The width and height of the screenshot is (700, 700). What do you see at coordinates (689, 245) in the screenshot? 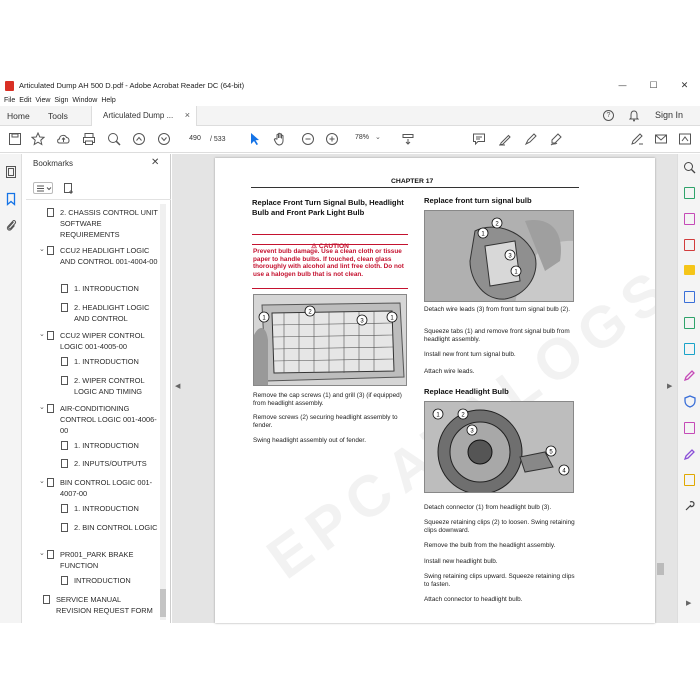
I see `edit-pdf-icon` at bounding box center [689, 245].